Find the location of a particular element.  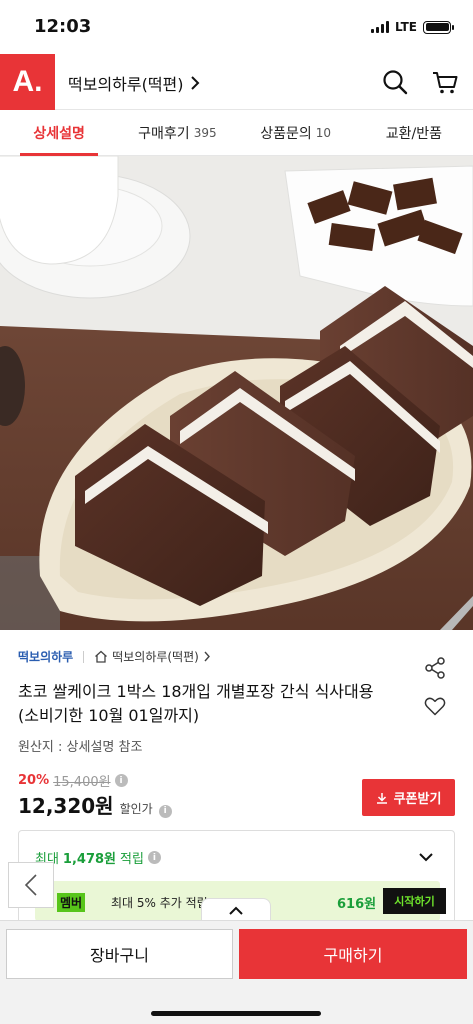

tab-exchange-return: 교환/반품 is located at coordinates (414, 133).